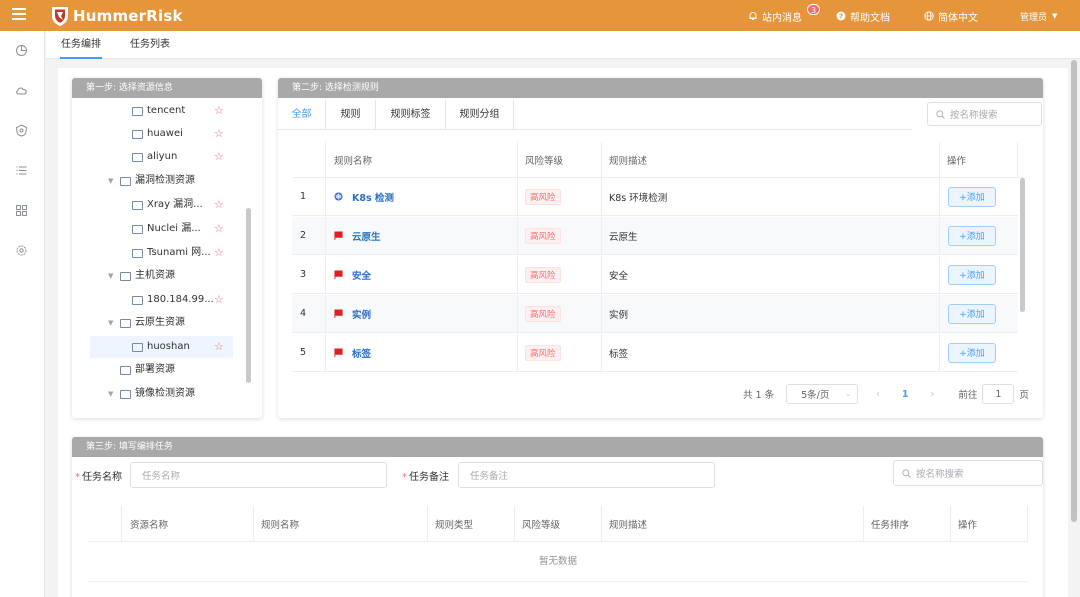 This screenshot has height=597, width=1080. I want to click on page-size-select: 5条/页 ⌄, so click(822, 394).